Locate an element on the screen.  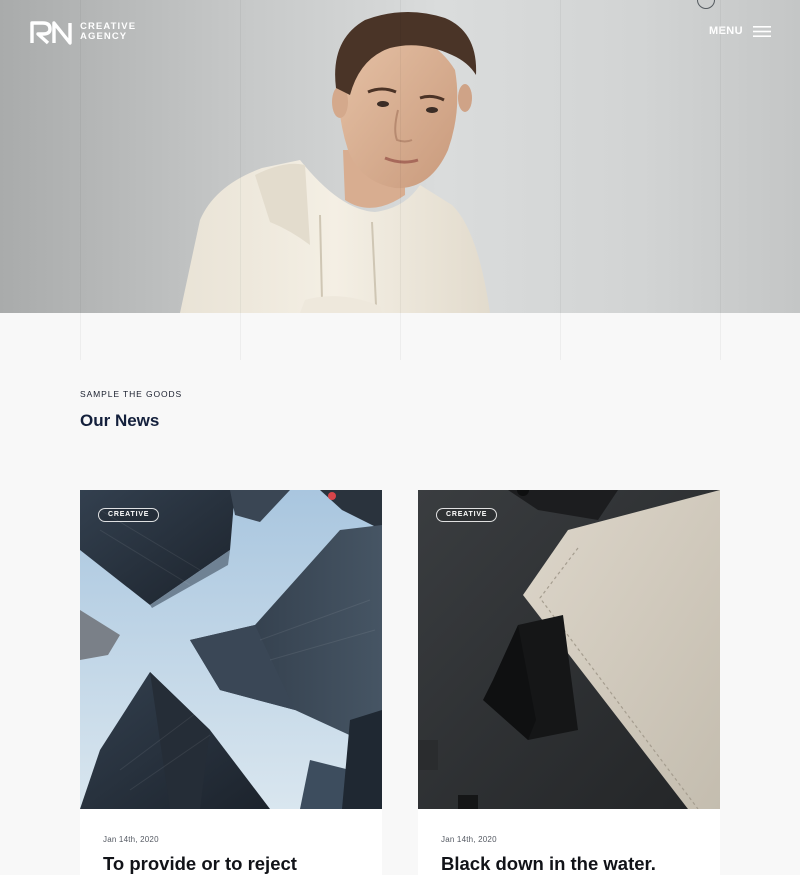
canvas-pouch-image is located at coordinates (569, 649).